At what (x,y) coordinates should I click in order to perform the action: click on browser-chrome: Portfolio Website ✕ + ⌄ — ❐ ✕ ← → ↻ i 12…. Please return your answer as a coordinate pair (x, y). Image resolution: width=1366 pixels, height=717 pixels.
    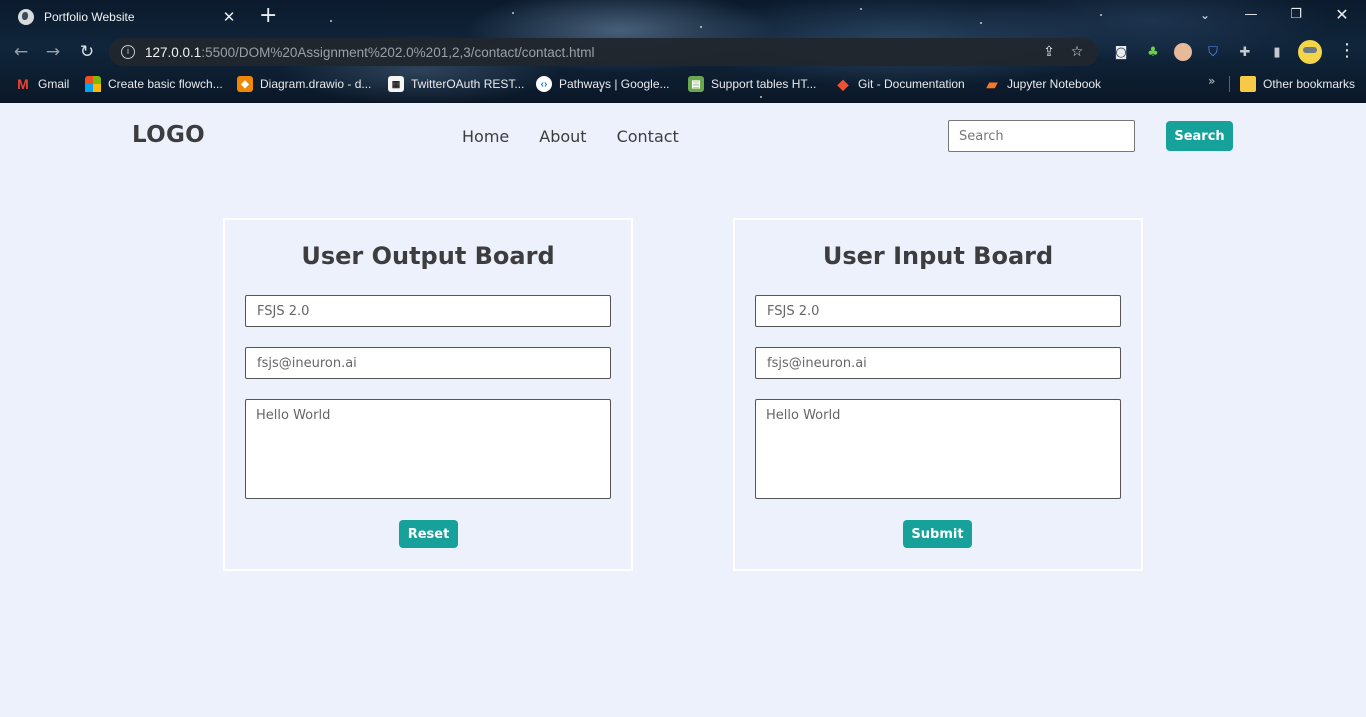
    Looking at the image, I should click on (683, 51).